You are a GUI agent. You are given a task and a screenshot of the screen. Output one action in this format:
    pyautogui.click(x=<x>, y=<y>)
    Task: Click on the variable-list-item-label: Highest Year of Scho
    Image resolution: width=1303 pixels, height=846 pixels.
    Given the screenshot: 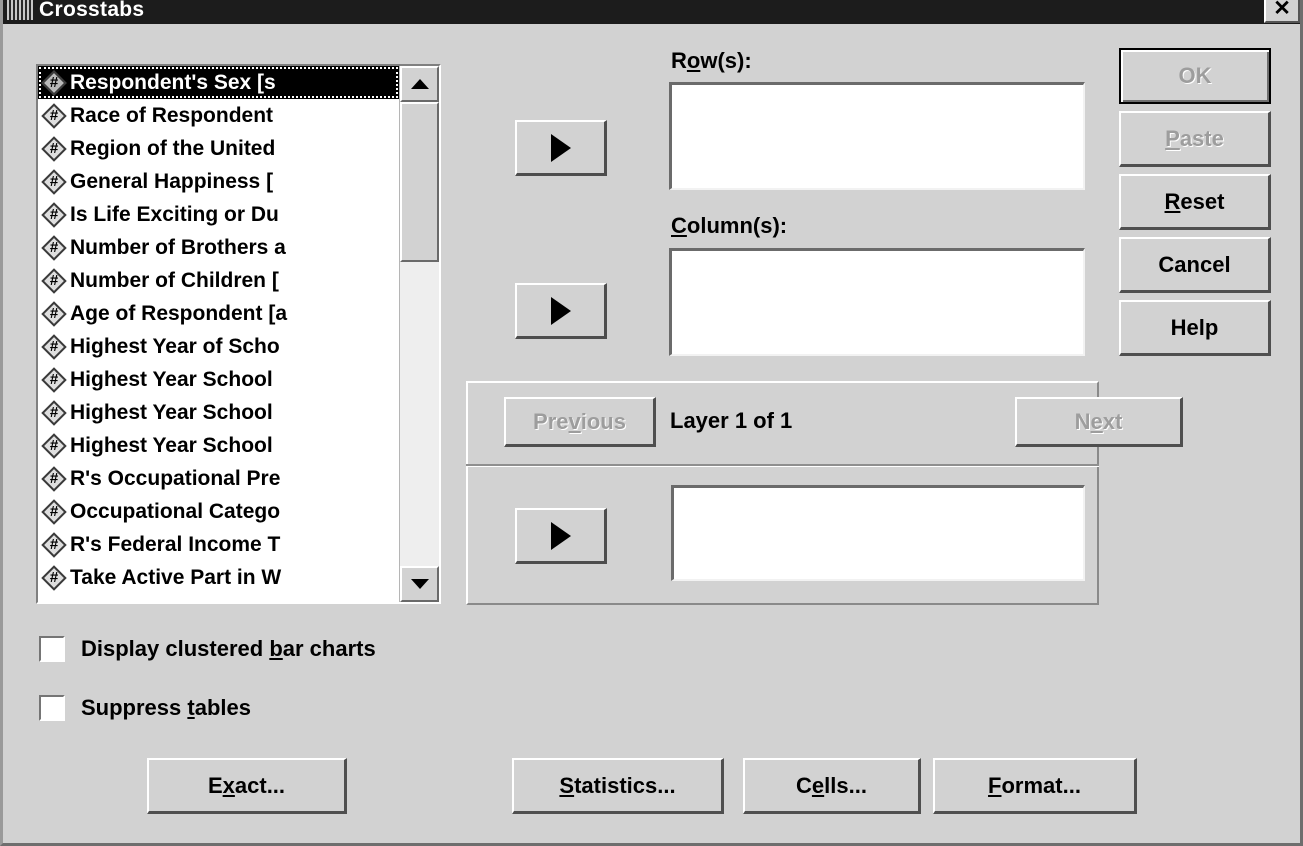 What is the action you would take?
    pyautogui.click(x=175, y=346)
    